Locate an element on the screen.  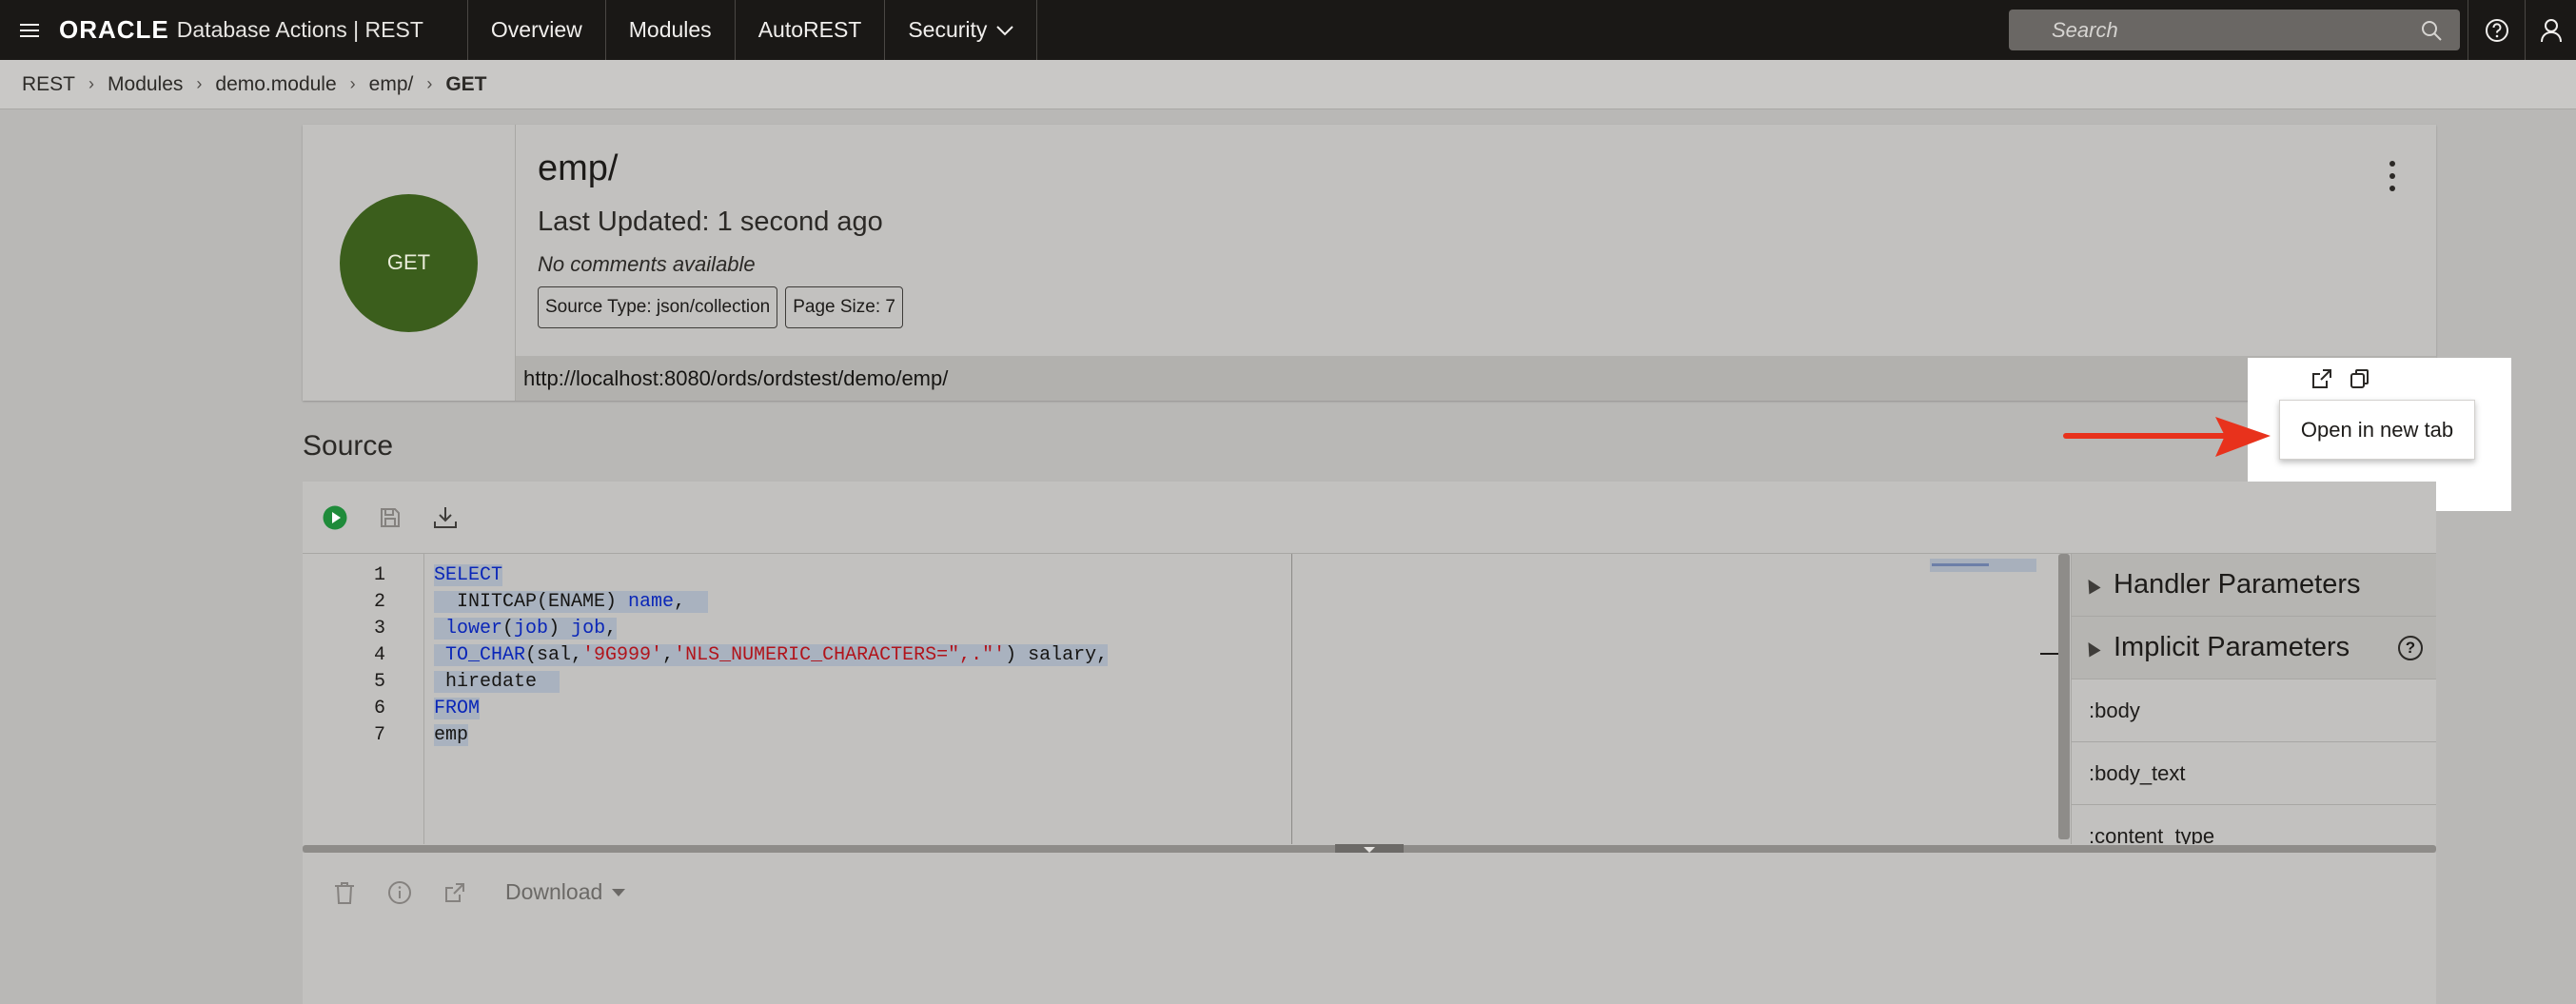
breadcrumb-modules: Modules is located at coordinates (145, 84).